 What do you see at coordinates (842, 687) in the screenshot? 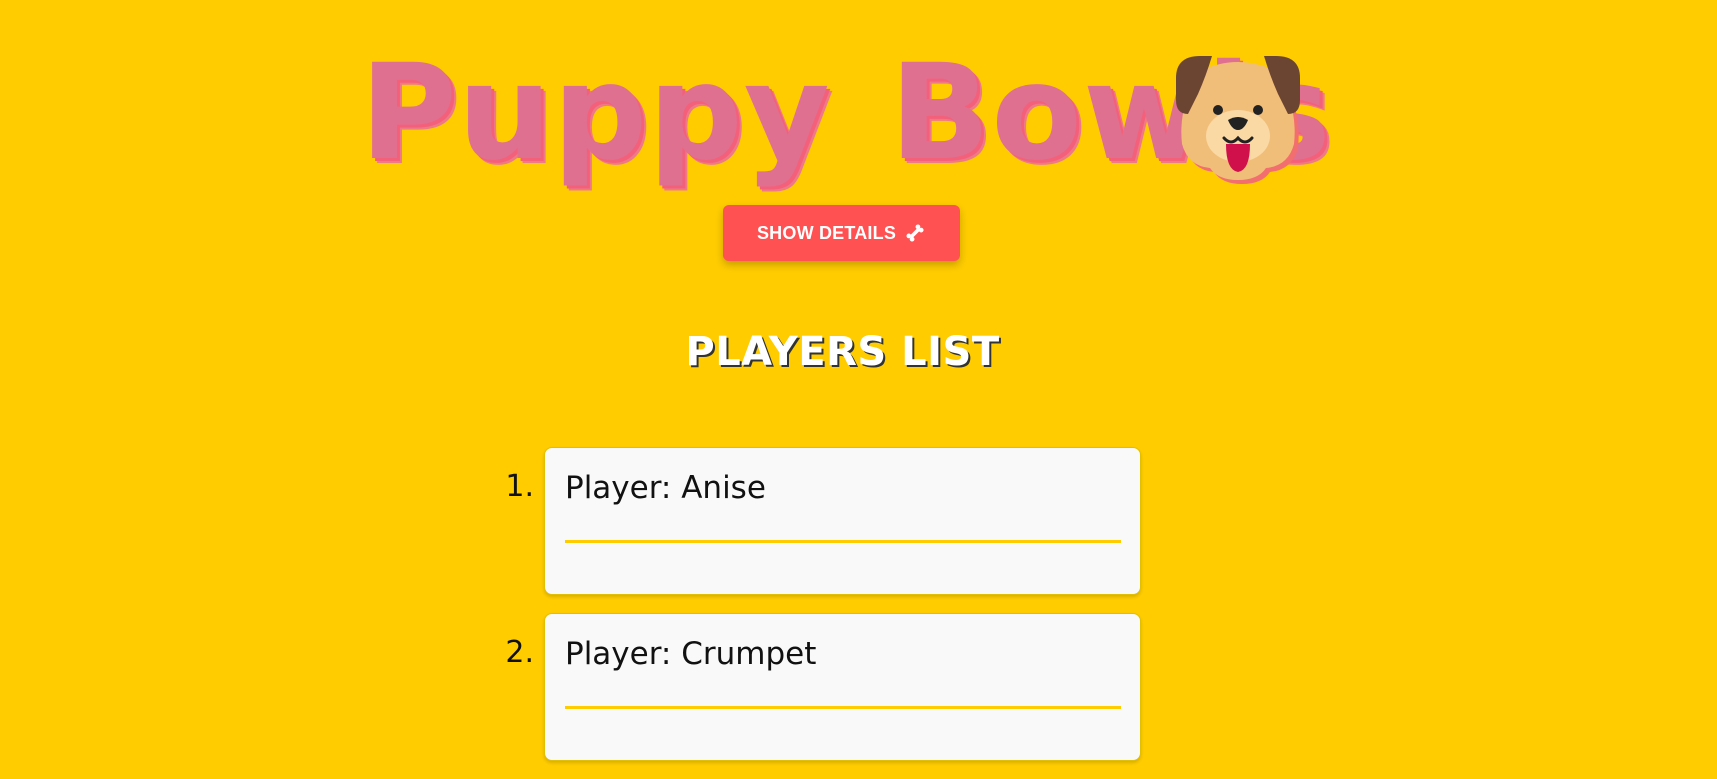
I see `player-card: Player: Crumpet` at bounding box center [842, 687].